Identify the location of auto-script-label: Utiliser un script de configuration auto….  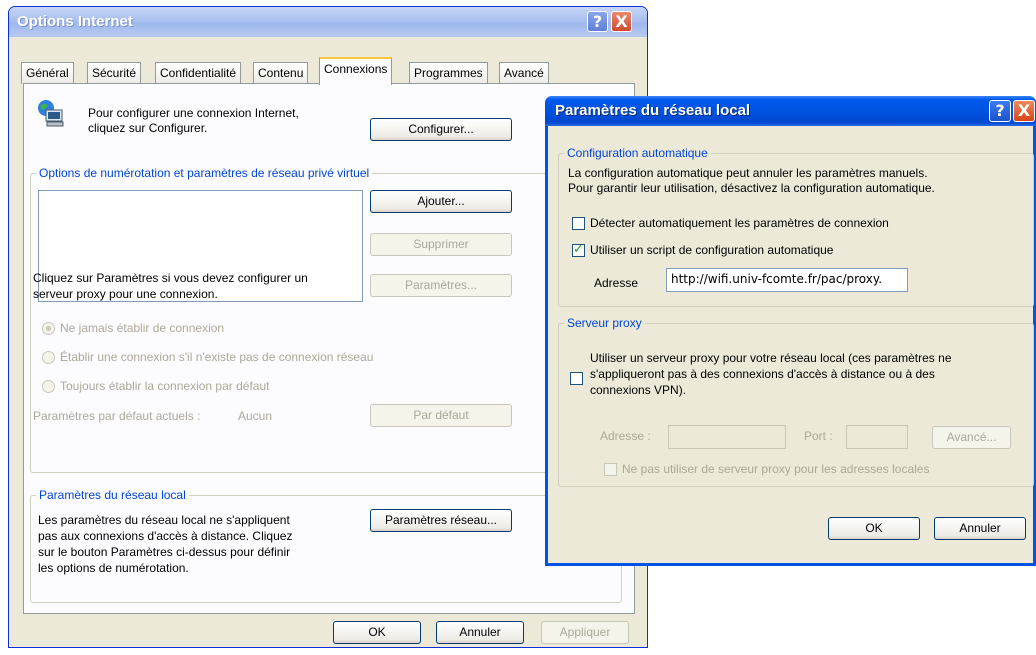
(712, 250).